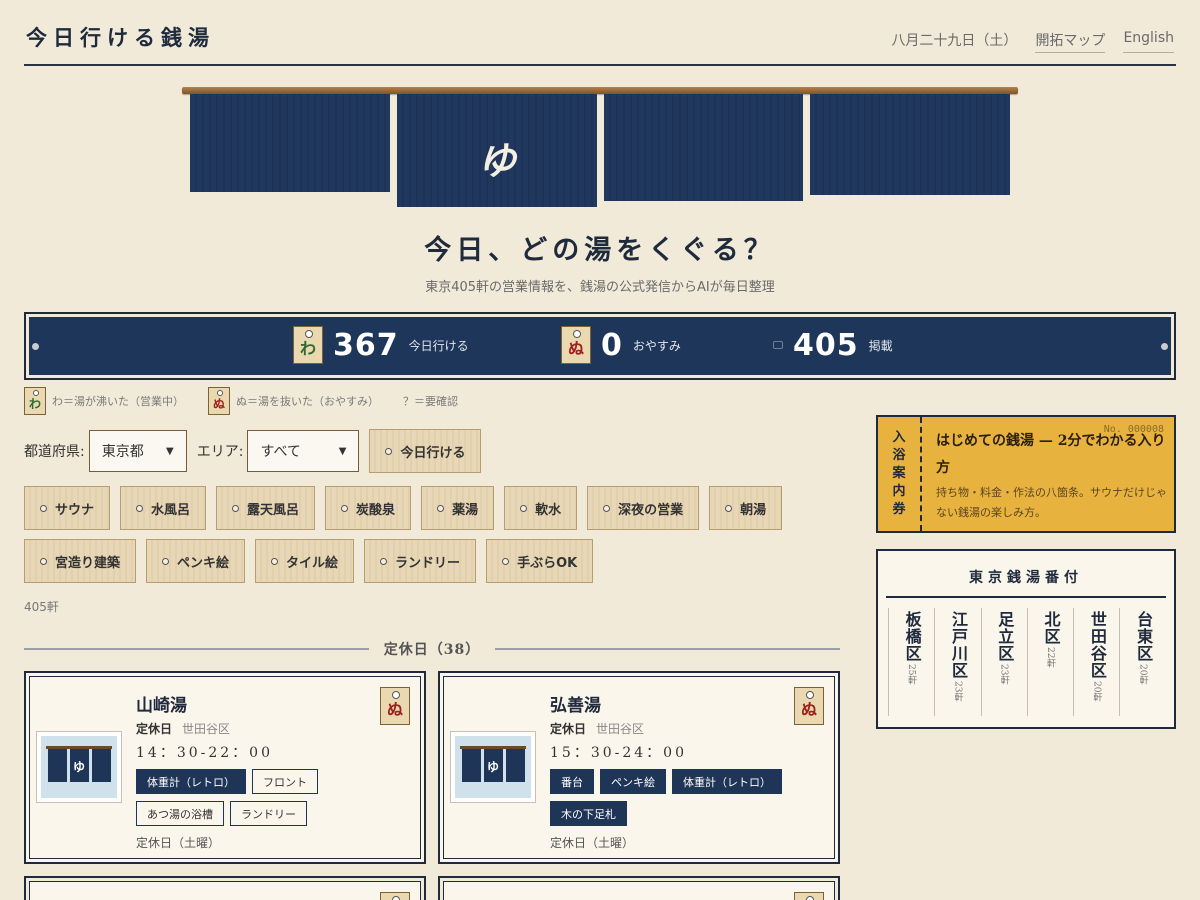 Image resolution: width=1200 pixels, height=900 pixels. What do you see at coordinates (395, 706) in the screenshot?
I see `closed-wooden-tag-icon: ぬ` at bounding box center [395, 706].